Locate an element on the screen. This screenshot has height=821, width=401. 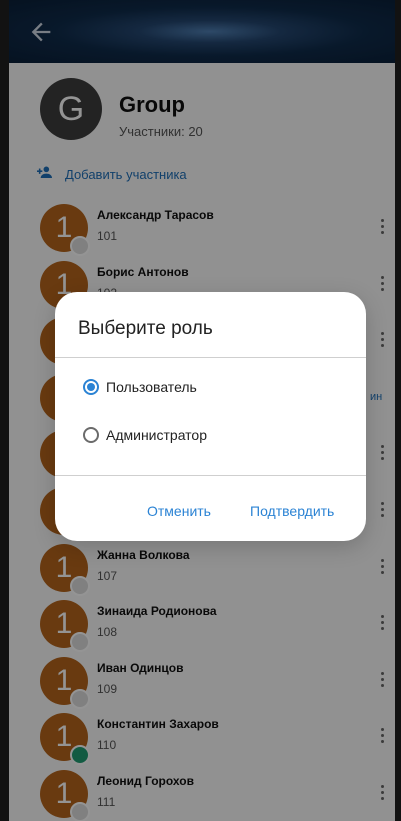
dialog-title: Выберите роль is located at coordinates (145, 328).